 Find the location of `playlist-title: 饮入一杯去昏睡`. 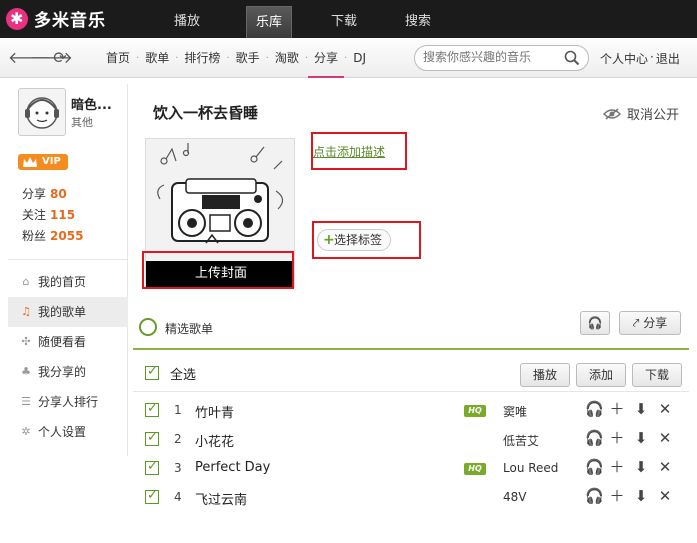

playlist-title: 饮入一杯去昏睡 is located at coordinates (205, 112).